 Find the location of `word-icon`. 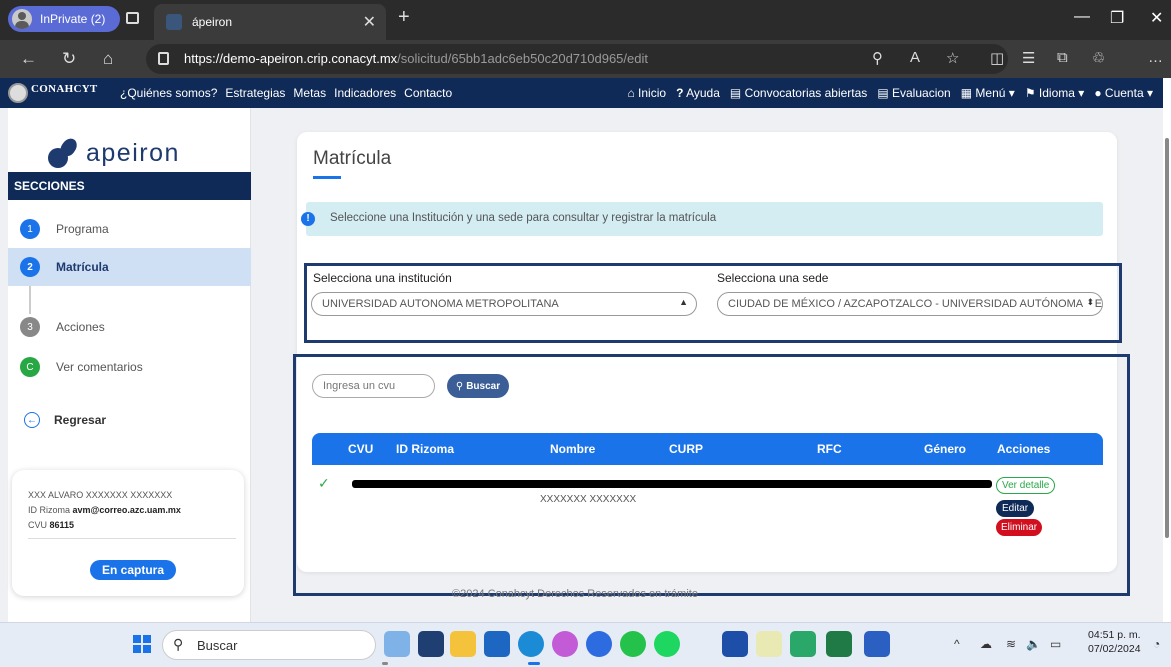

word-icon is located at coordinates (877, 644).